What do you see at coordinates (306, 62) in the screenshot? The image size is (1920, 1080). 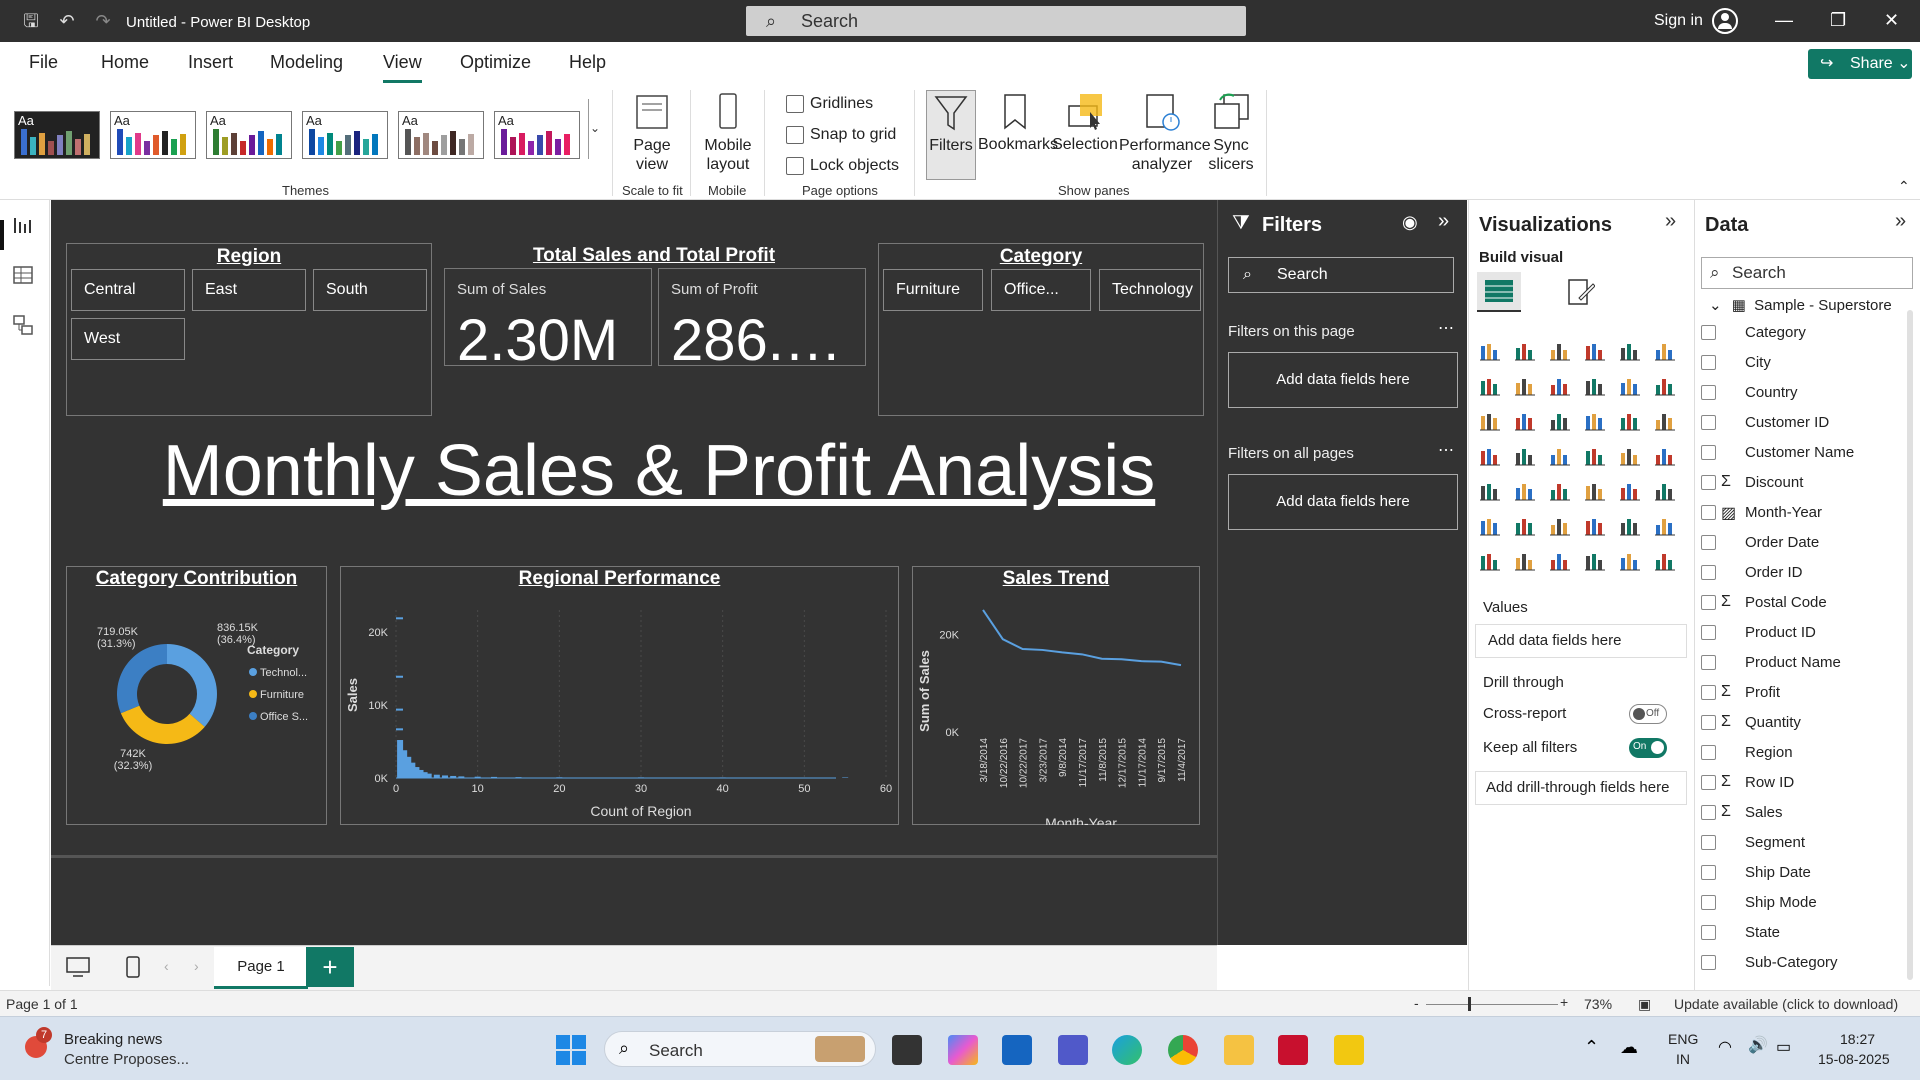 I see `menu-modeling: Modeling` at bounding box center [306, 62].